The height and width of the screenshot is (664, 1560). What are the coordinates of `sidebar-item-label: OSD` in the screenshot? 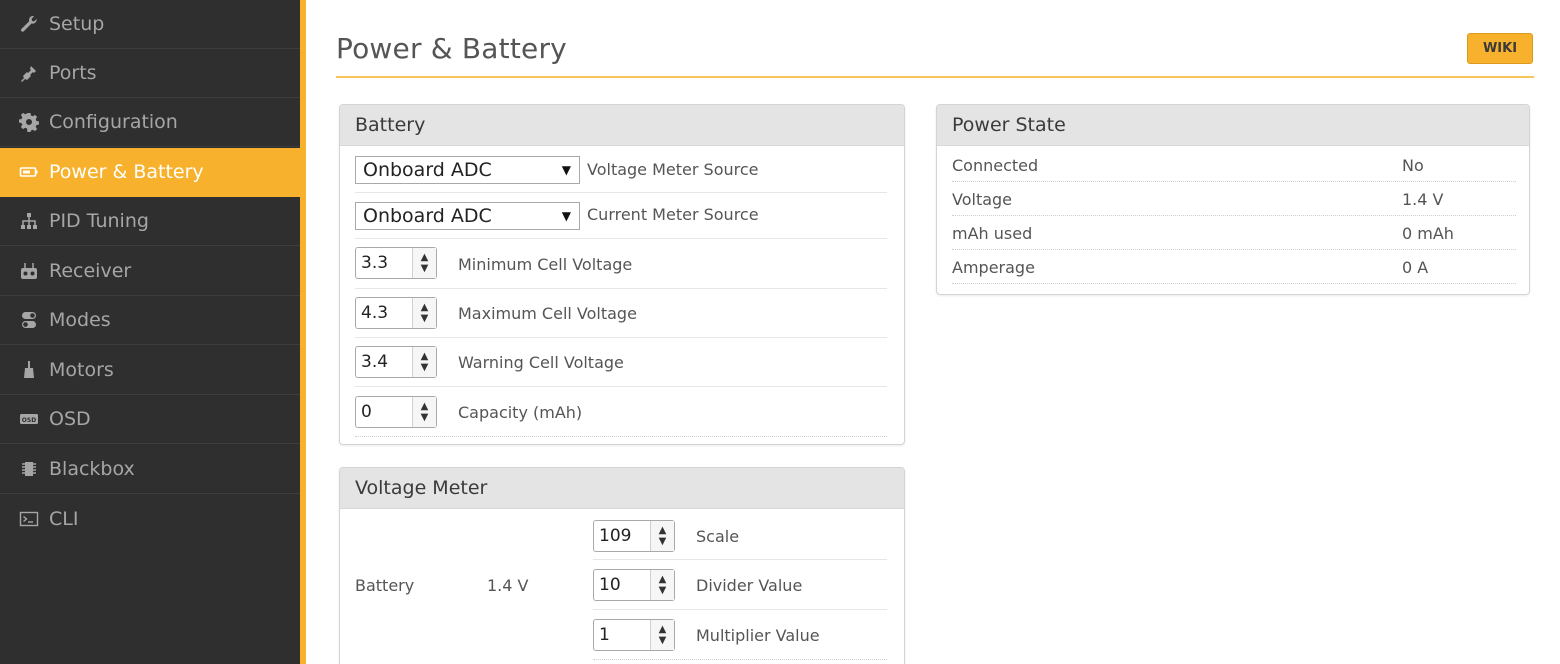 It's located at (70, 419).